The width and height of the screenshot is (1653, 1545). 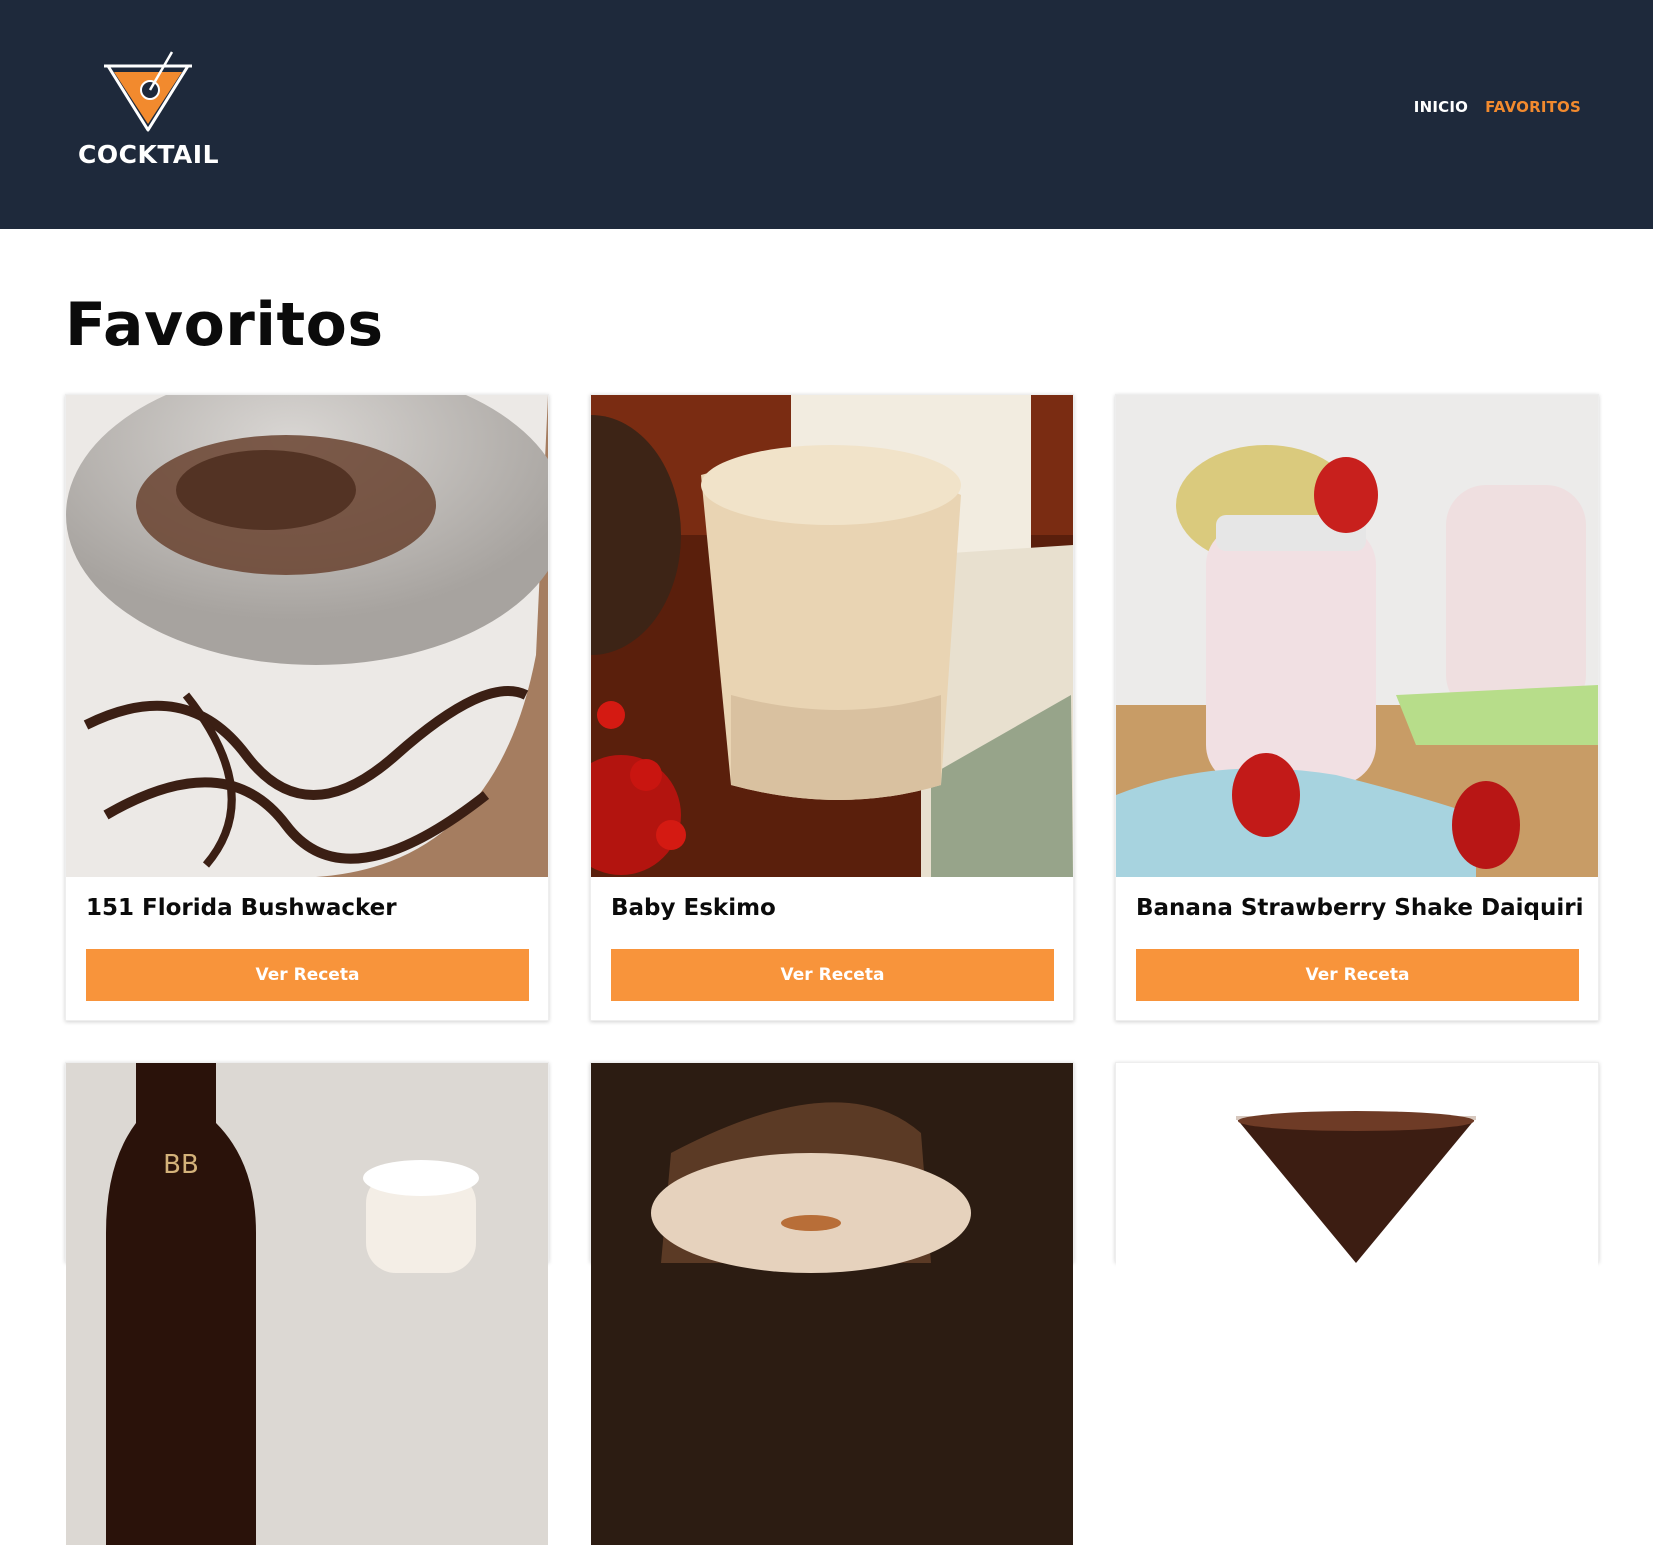 I want to click on logo-text: COCKTAIL, so click(x=149, y=154).